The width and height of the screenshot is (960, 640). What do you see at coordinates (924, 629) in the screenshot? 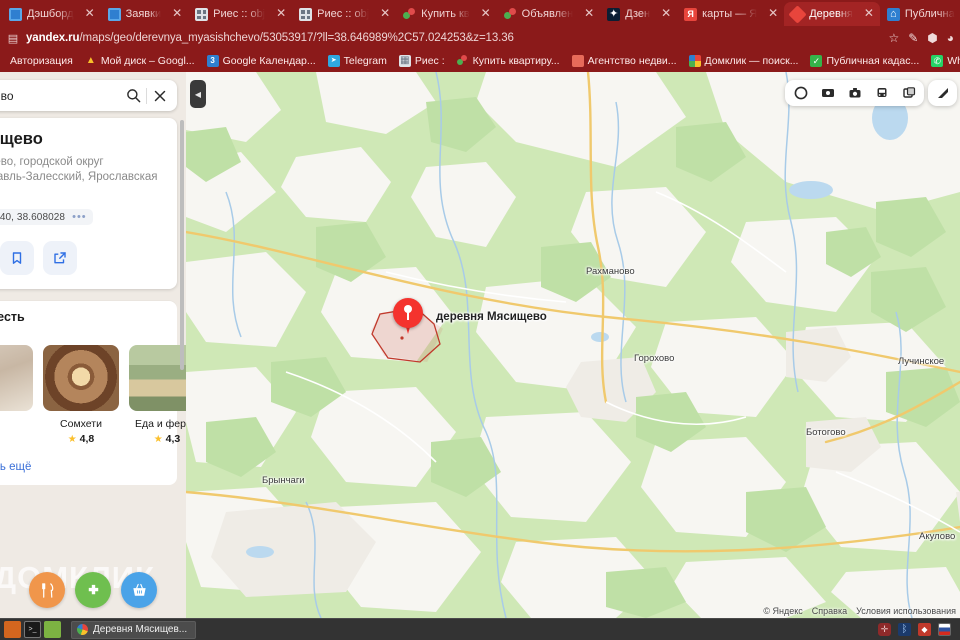
I see `updates-icon` at bounding box center [924, 629].